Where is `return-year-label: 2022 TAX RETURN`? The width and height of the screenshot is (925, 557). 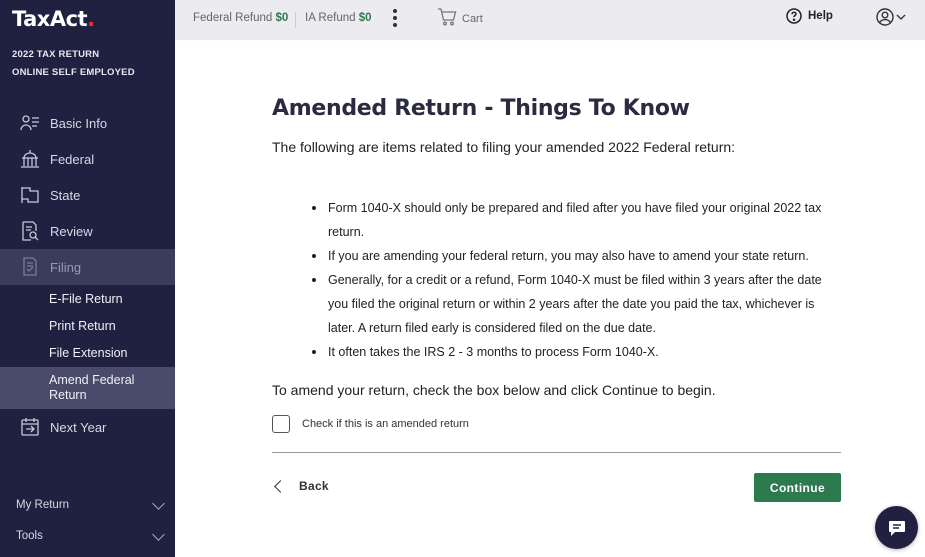
return-year-label: 2022 TAX RETURN is located at coordinates (56, 54).